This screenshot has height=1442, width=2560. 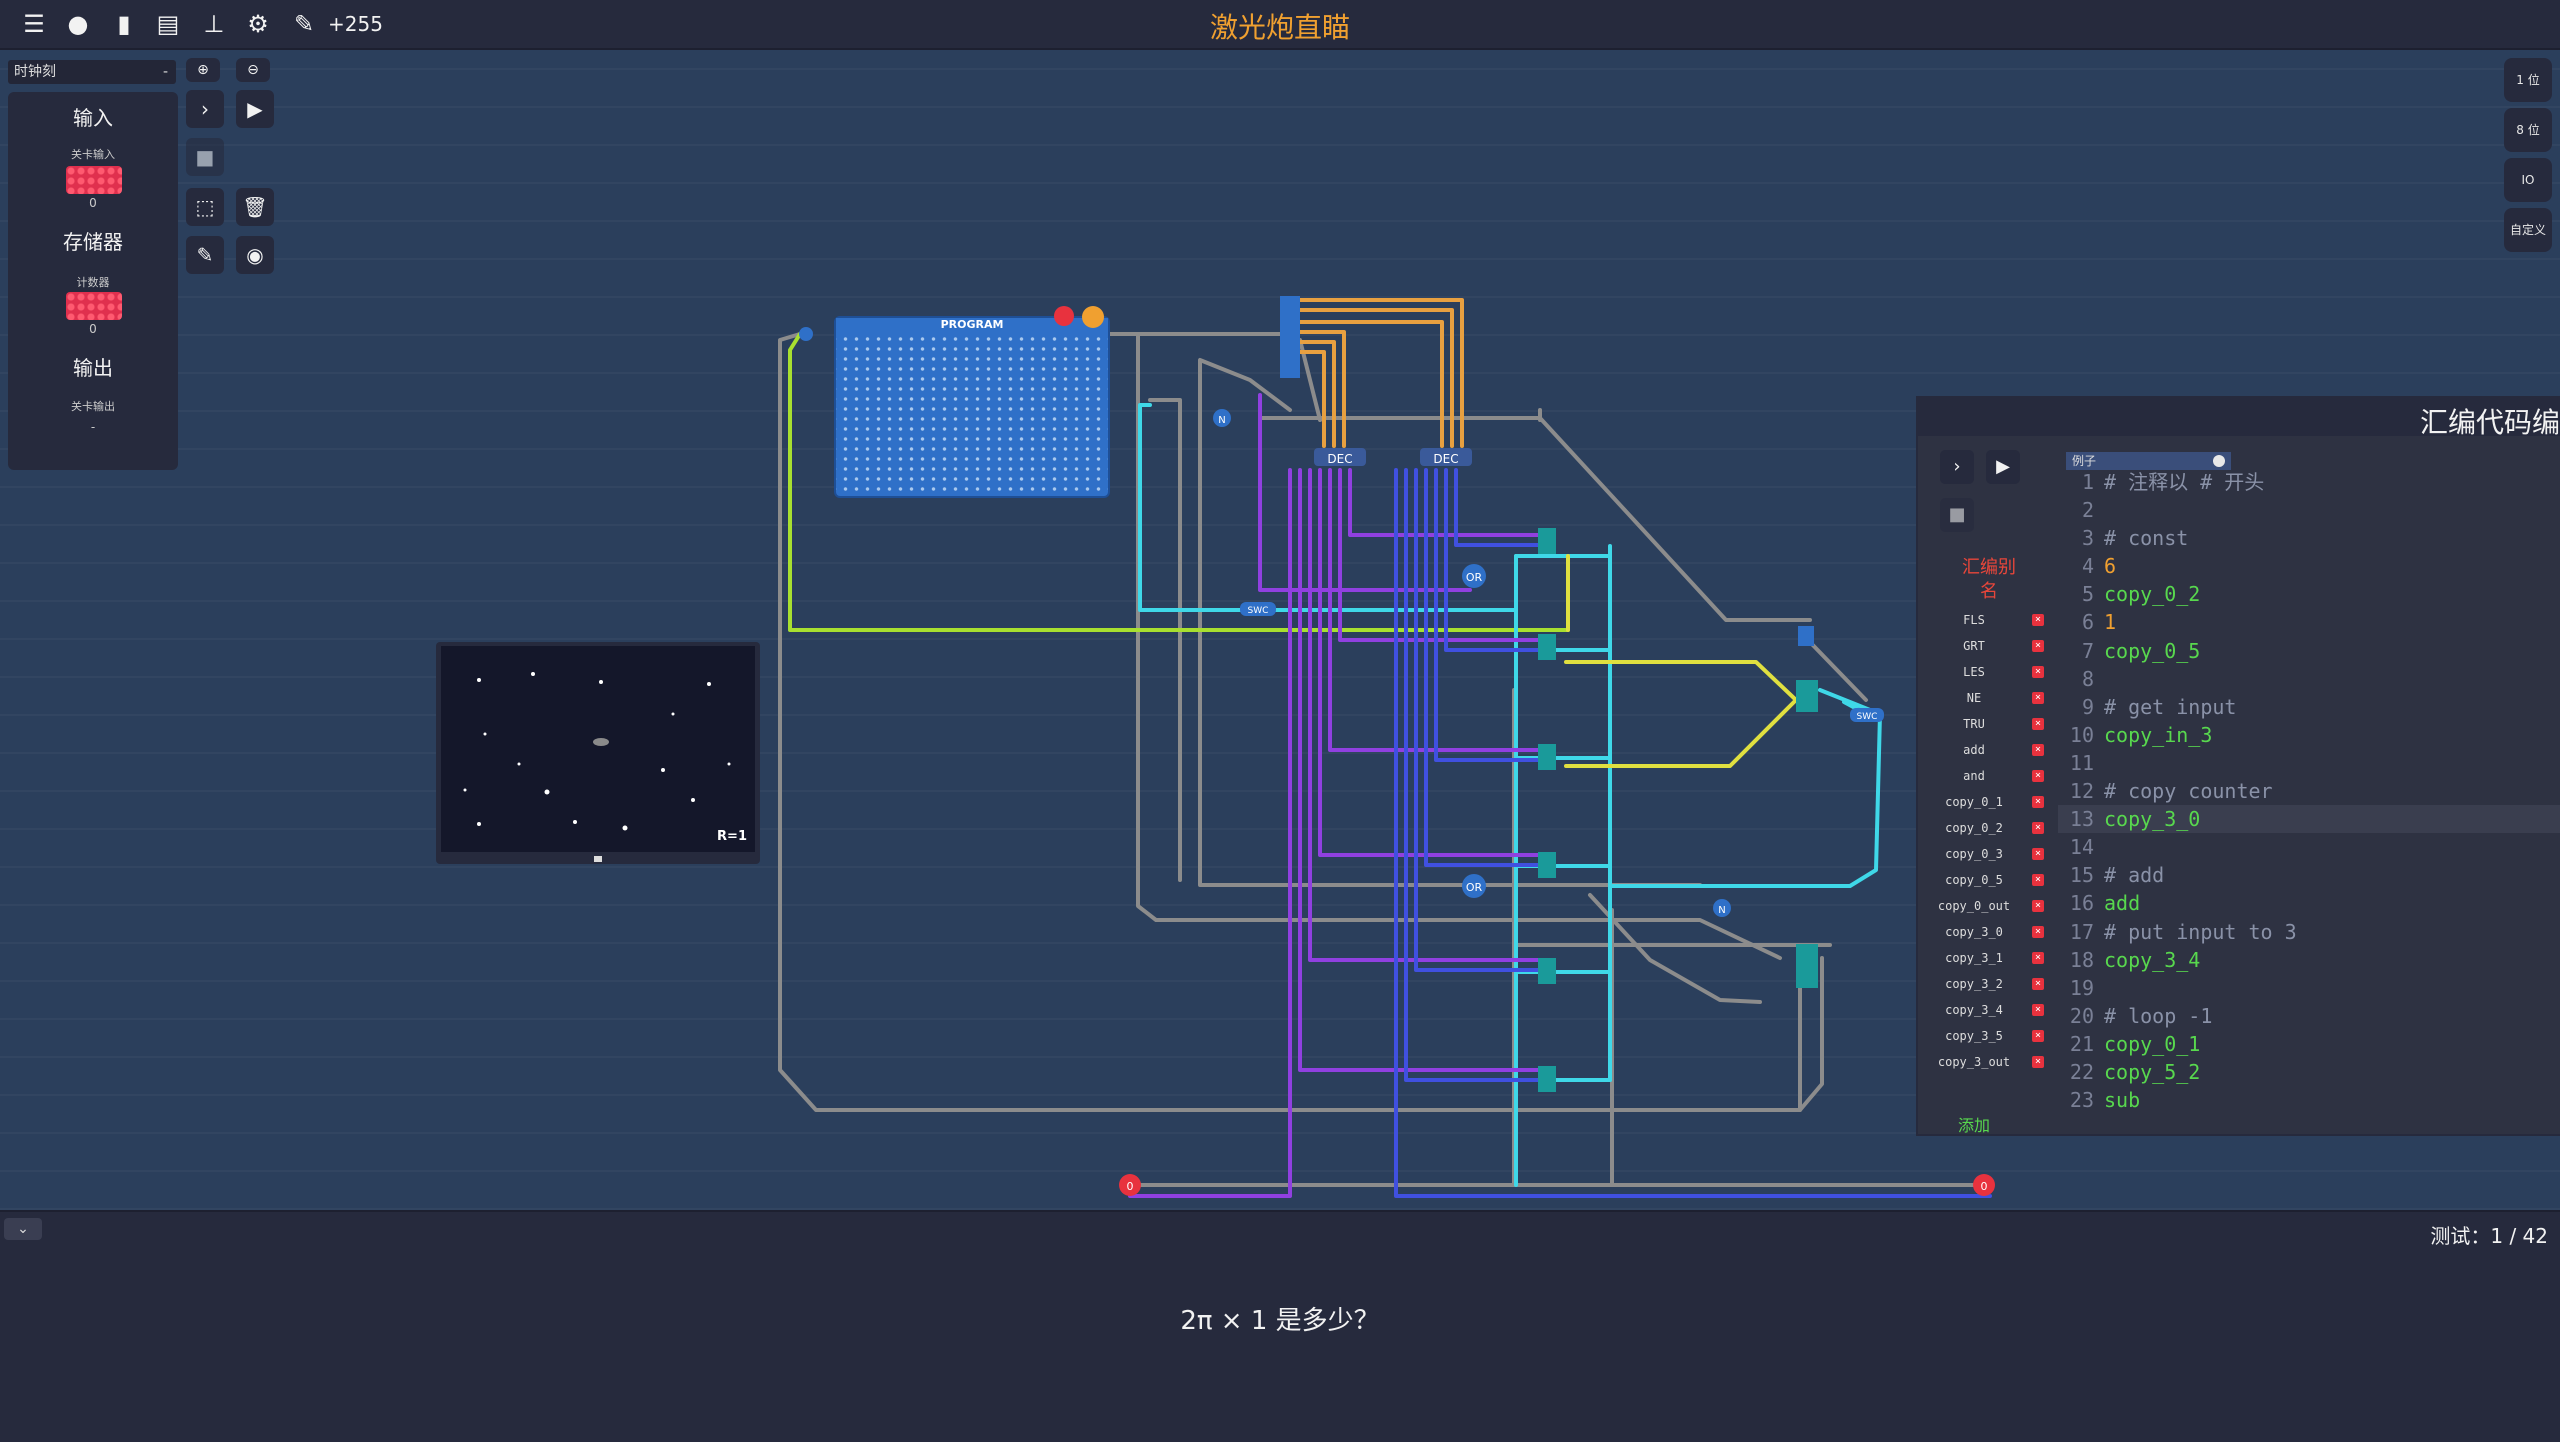 What do you see at coordinates (2309, 847) in the screenshot?
I see `code-line: 14` at bounding box center [2309, 847].